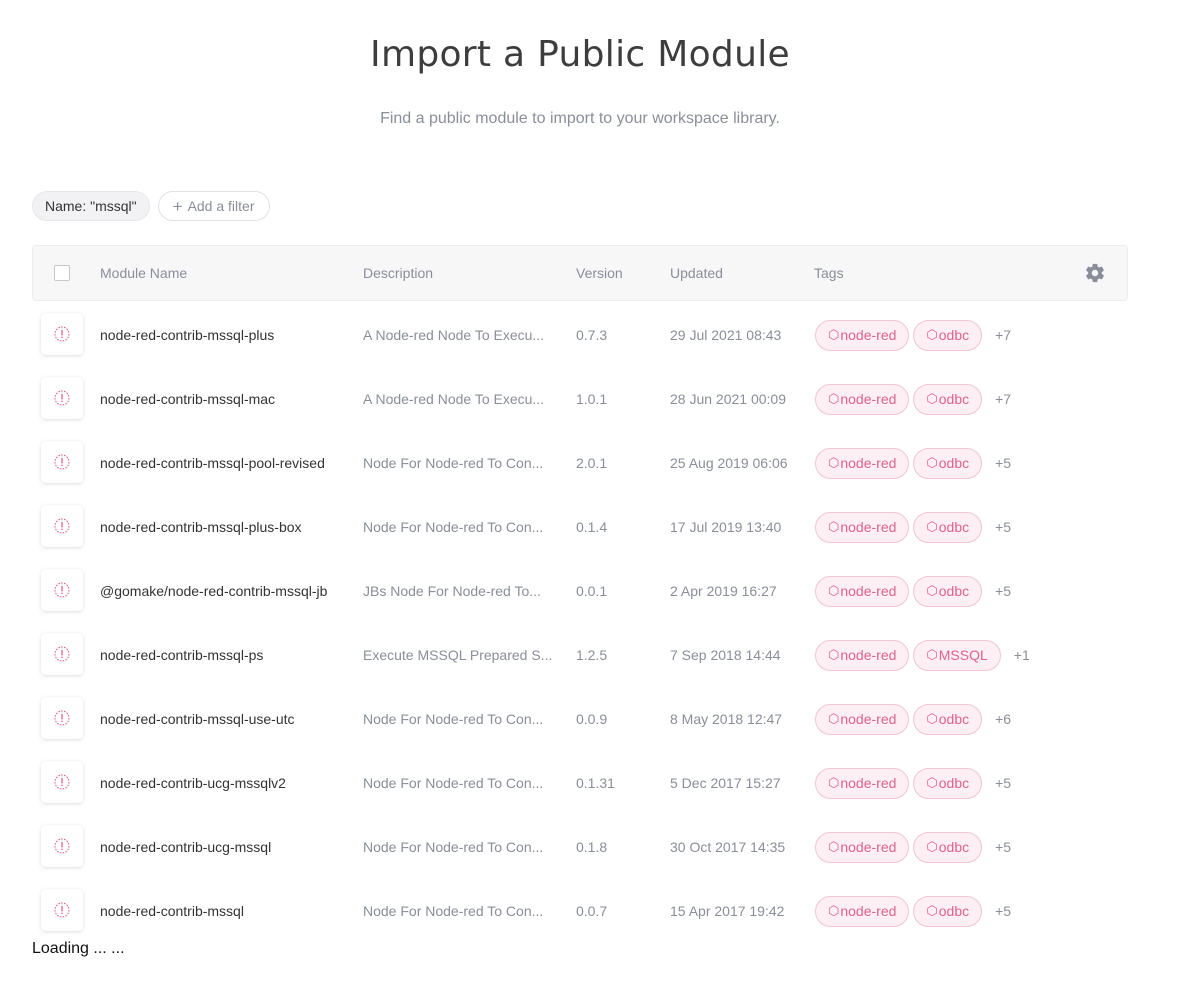  What do you see at coordinates (187, 399) in the screenshot?
I see `module-name: node-red-contrib-mssql-mac` at bounding box center [187, 399].